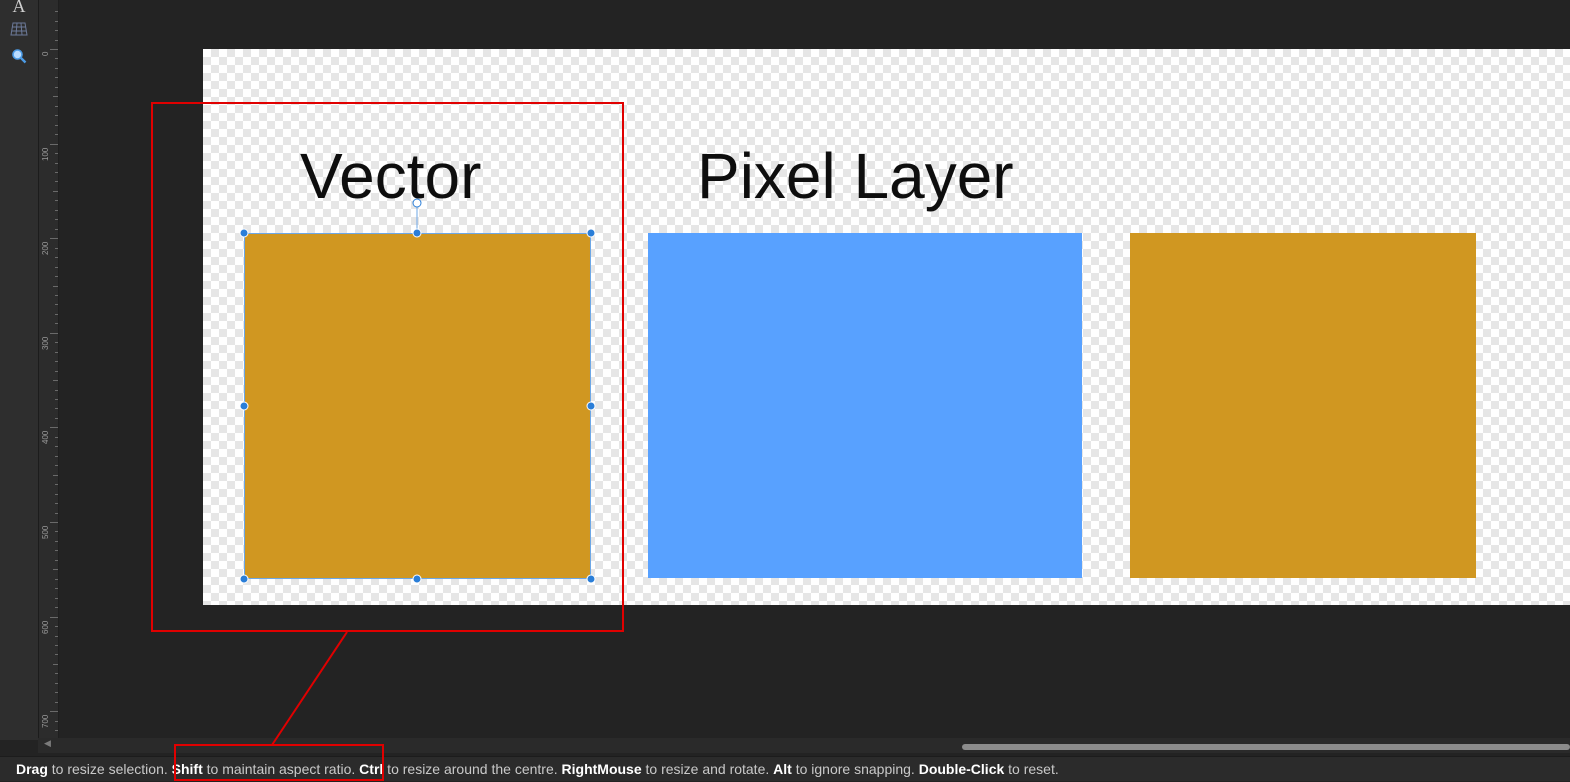 The width and height of the screenshot is (1570, 782). Describe the element at coordinates (1303, 405) in the screenshot. I see `pixel-rectangle-gold` at that location.